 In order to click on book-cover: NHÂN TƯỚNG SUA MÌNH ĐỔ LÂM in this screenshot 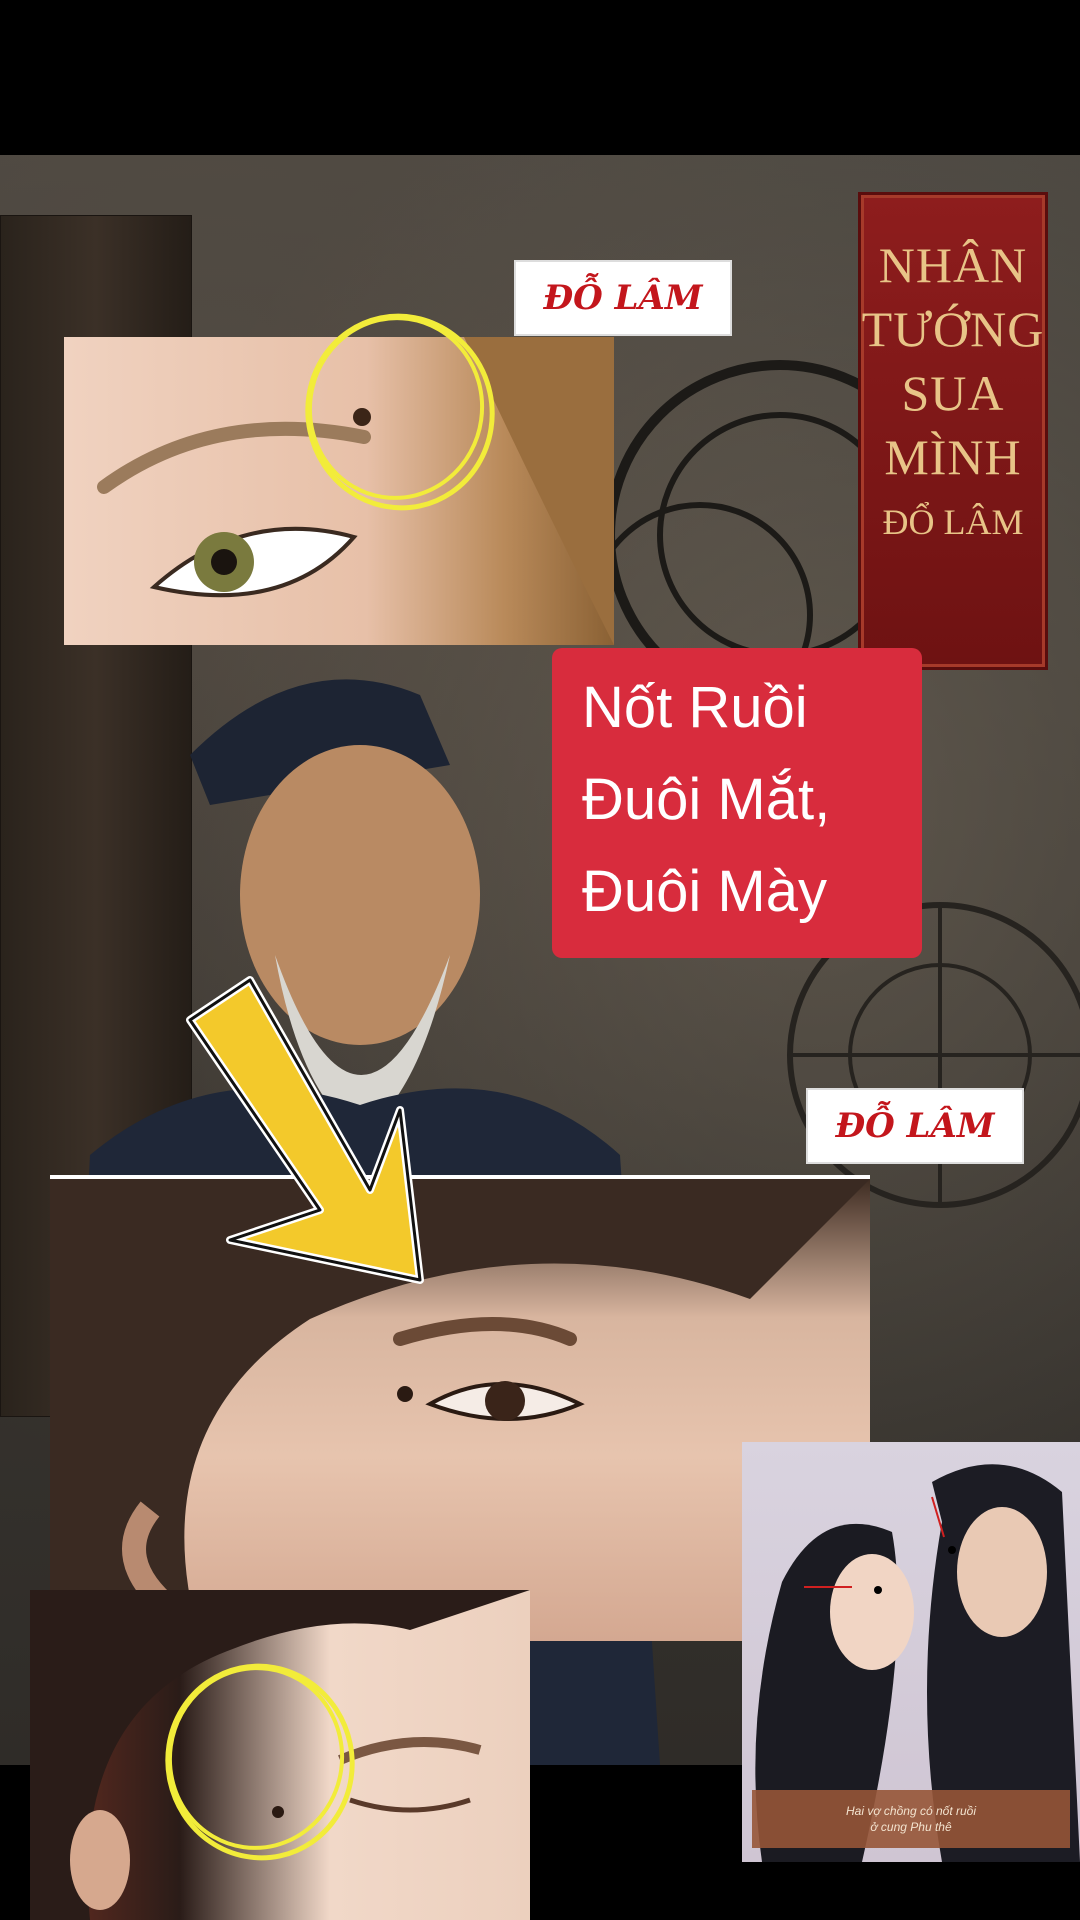, I will do `click(953, 431)`.